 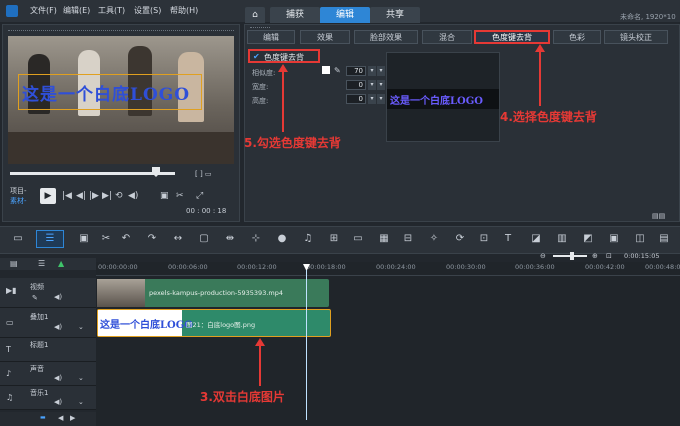 What do you see at coordinates (358, 239) in the screenshot?
I see `subtitle-icon: ▭` at bounding box center [358, 239].